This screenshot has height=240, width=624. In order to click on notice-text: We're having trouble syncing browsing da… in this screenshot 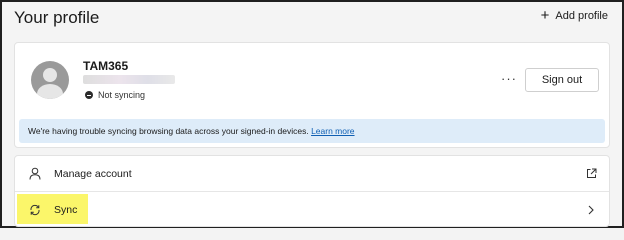, I will do `click(170, 131)`.